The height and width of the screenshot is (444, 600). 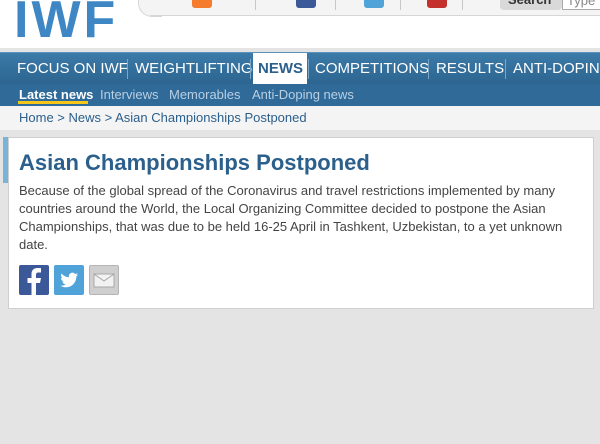 I want to click on iwf-logo: IWF, so click(x=66, y=23).